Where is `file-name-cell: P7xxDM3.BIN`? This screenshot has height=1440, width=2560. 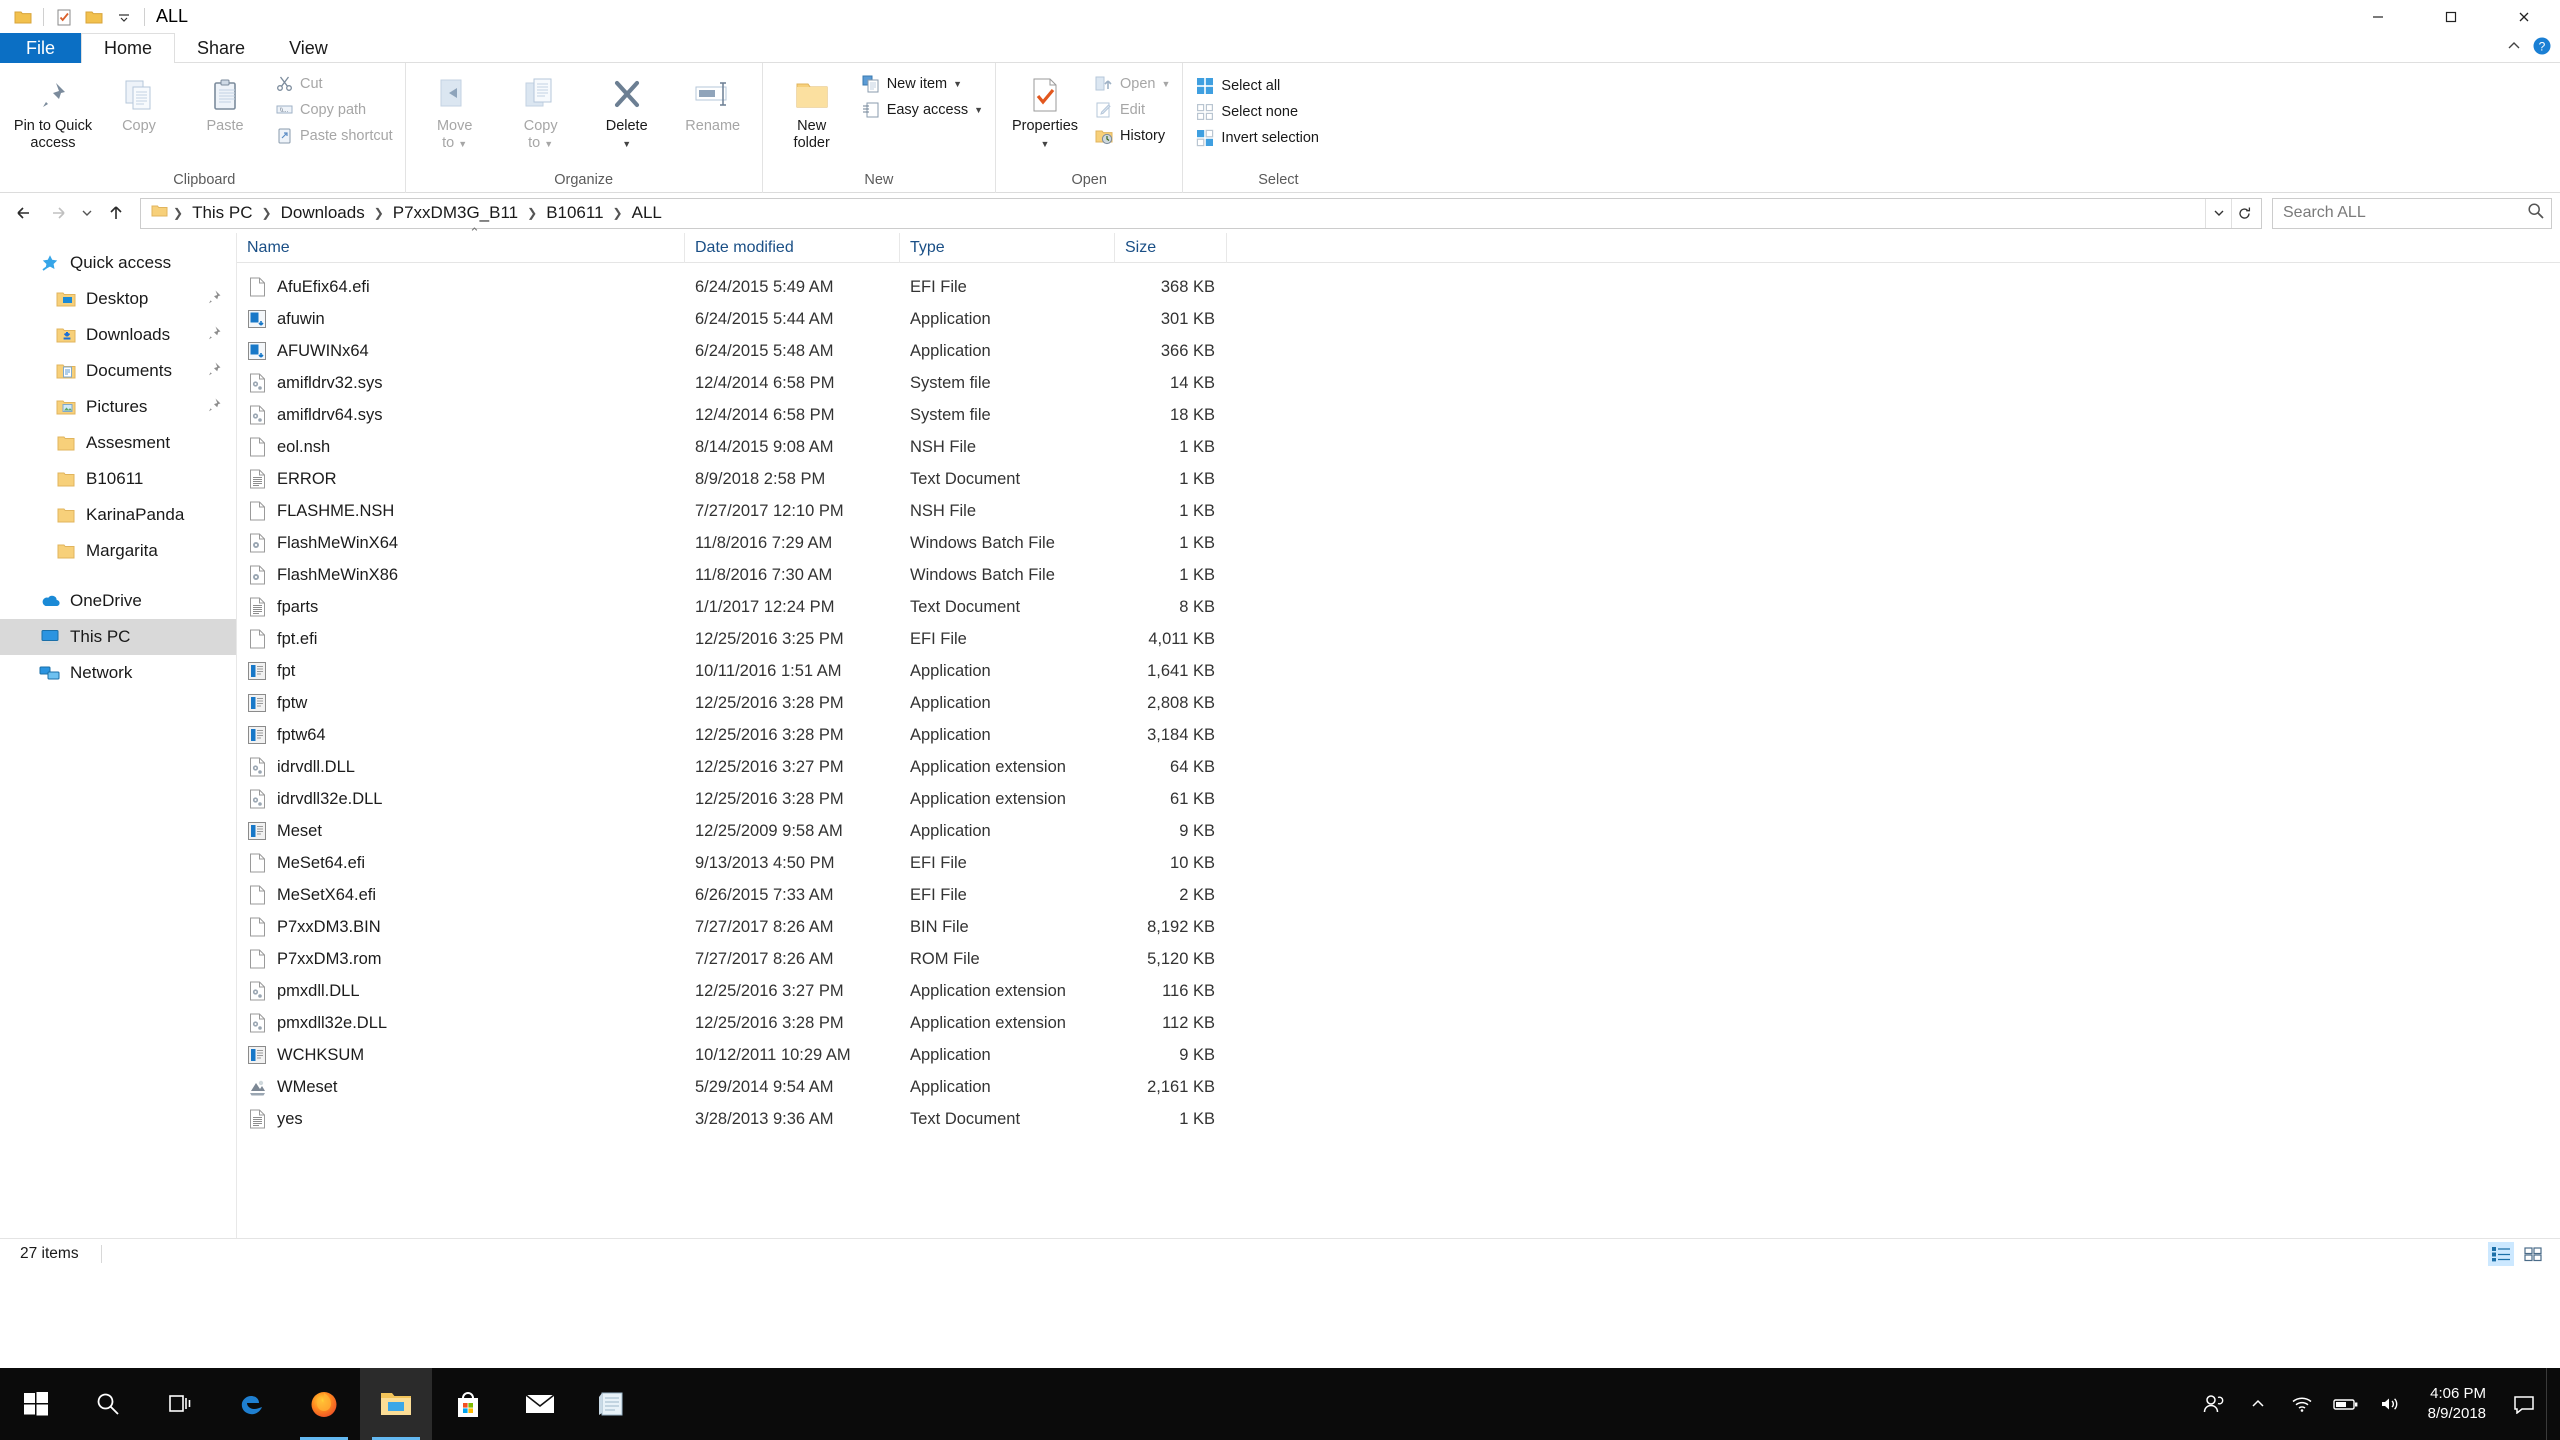 file-name-cell: P7xxDM3.BIN is located at coordinates (461, 927).